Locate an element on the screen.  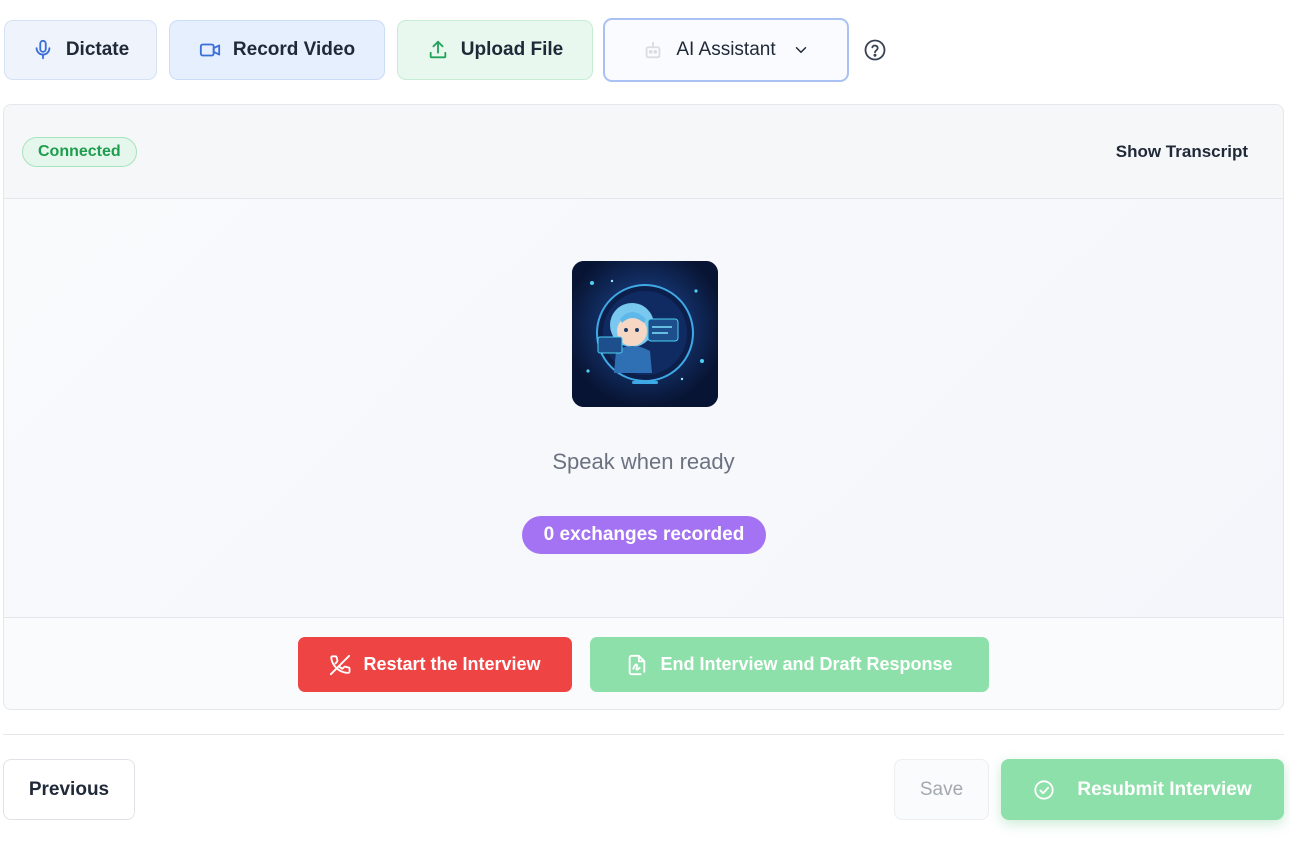
upload-file-label: Upload File is located at coordinates (512, 49).